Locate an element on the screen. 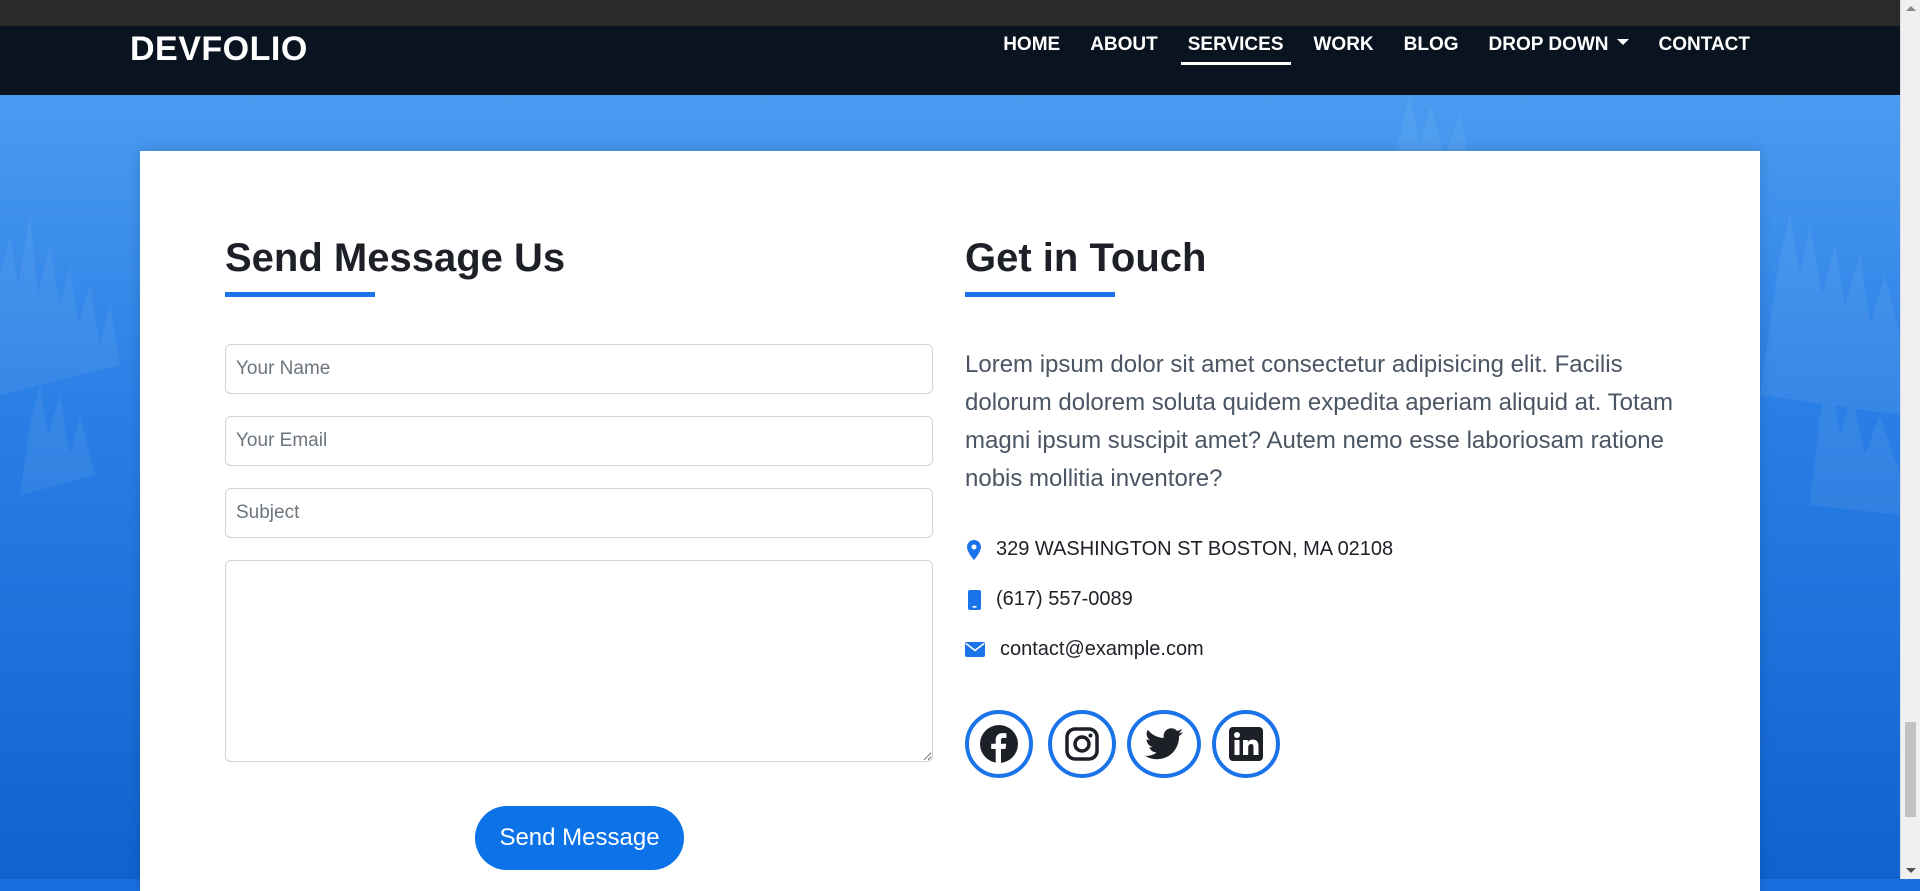 The height and width of the screenshot is (891, 1920). email-row: contact@example.com is located at coordinates (1084, 649).